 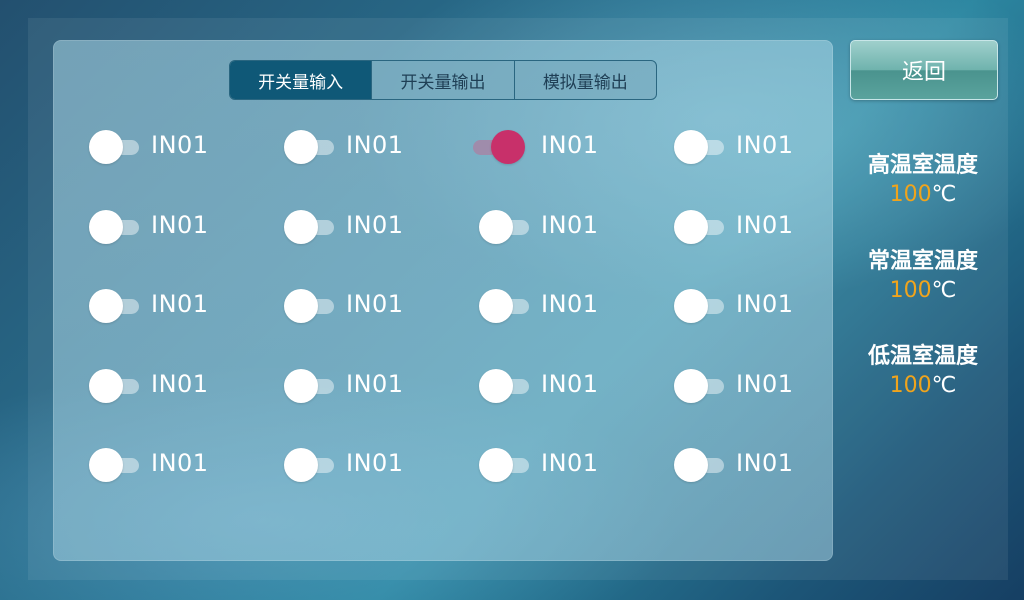 What do you see at coordinates (910, 290) in the screenshot?
I see `normal-temp-number: 100` at bounding box center [910, 290].